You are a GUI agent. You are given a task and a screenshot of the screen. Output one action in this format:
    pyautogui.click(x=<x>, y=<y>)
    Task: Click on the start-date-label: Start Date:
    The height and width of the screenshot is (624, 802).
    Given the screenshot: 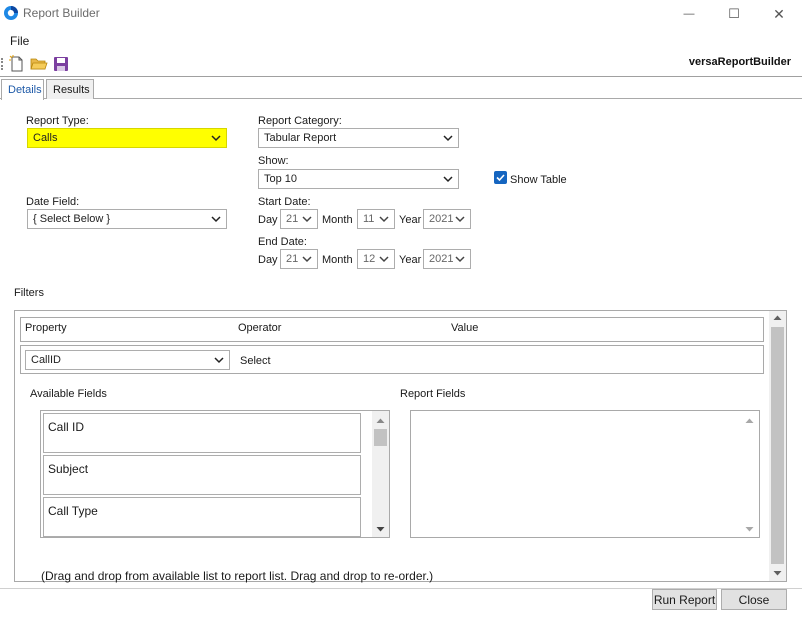 What is the action you would take?
    pyautogui.click(x=284, y=202)
    